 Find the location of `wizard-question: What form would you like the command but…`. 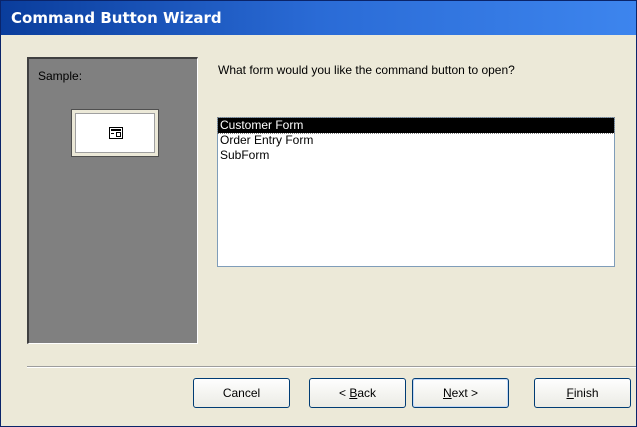

wizard-question: What form would you like the command but… is located at coordinates (366, 70).